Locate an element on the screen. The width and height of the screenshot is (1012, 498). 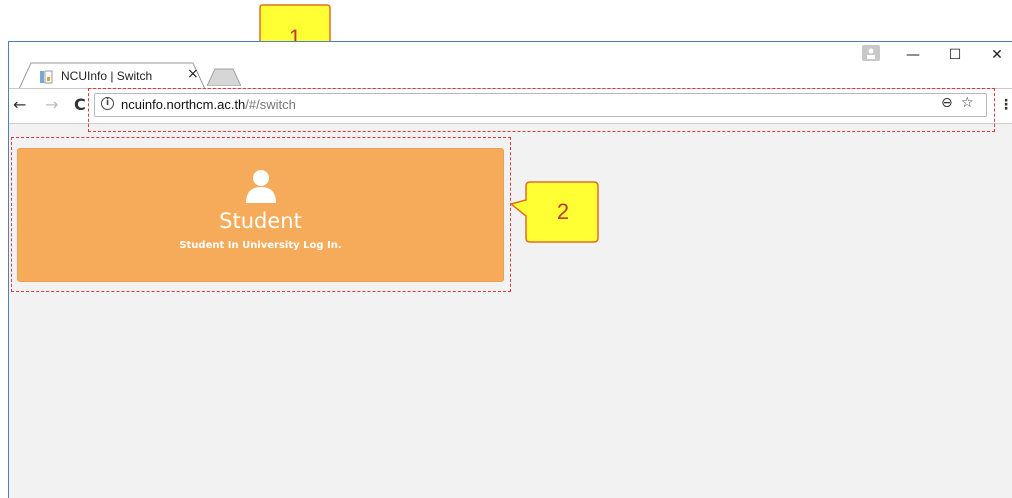
tab-ncuinfo-switch: NCUInfo | Switch × is located at coordinates (112, 75).